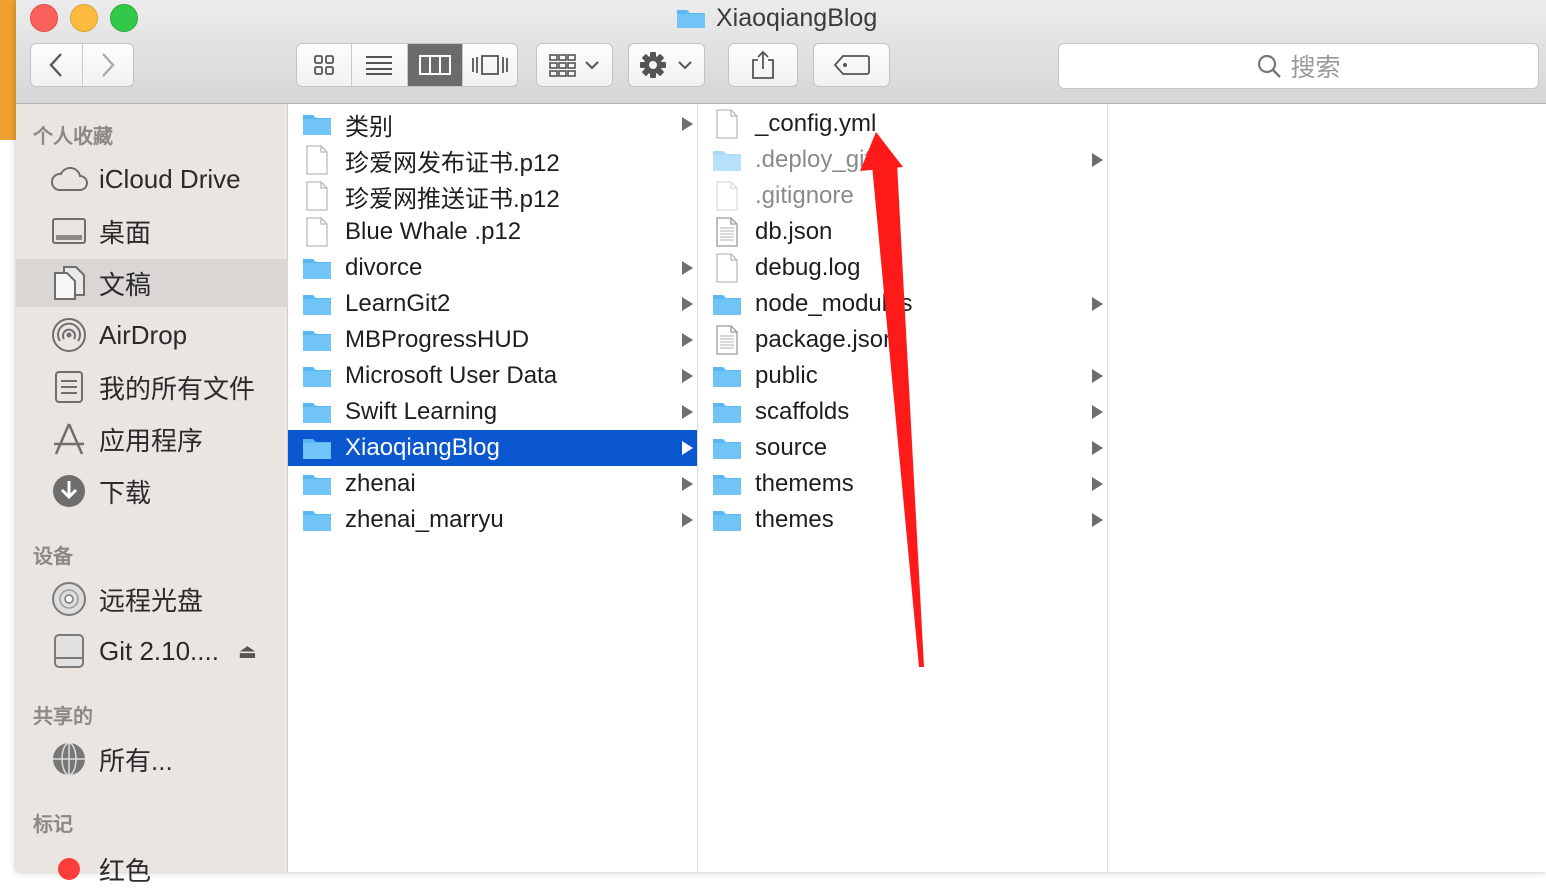  Describe the element at coordinates (763, 65) in the screenshot. I see `share-button` at that location.